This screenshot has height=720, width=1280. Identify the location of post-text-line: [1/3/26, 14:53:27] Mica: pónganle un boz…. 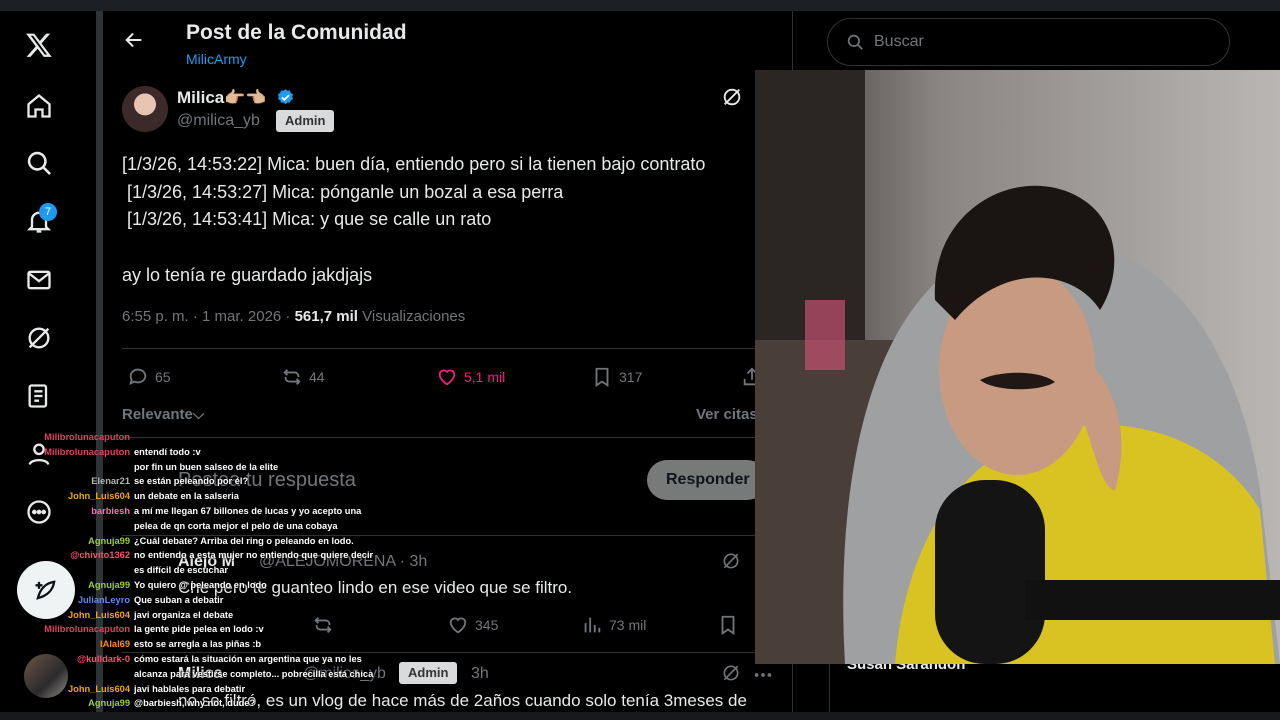
(343, 192).